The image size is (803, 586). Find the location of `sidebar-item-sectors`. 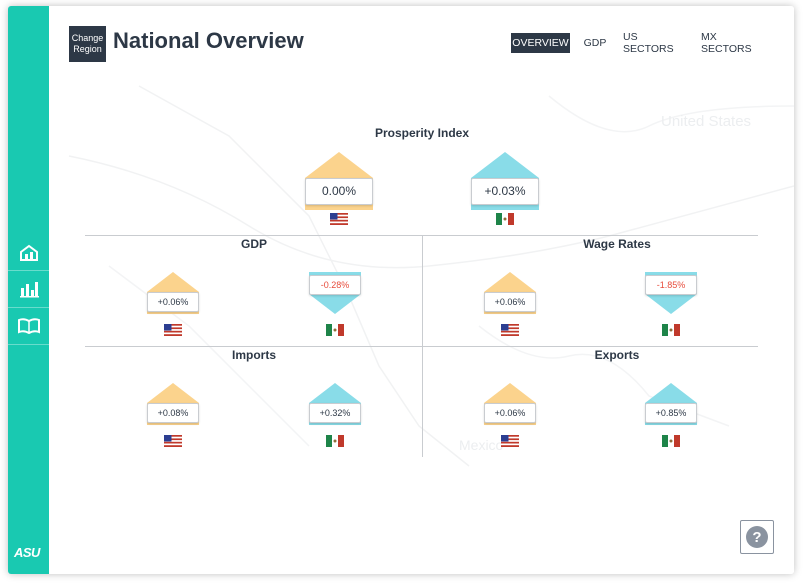

sidebar-item-sectors is located at coordinates (28, 289).